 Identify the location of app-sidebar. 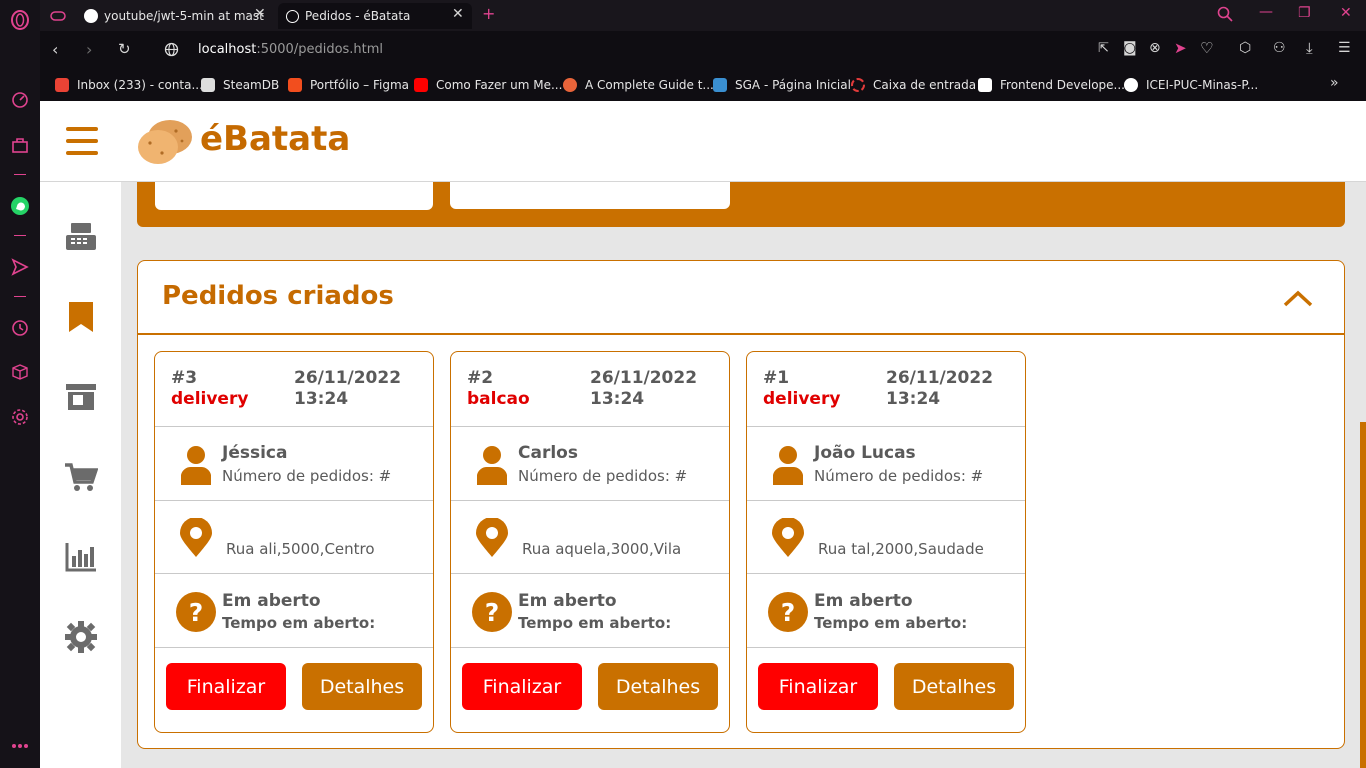
(80, 475).